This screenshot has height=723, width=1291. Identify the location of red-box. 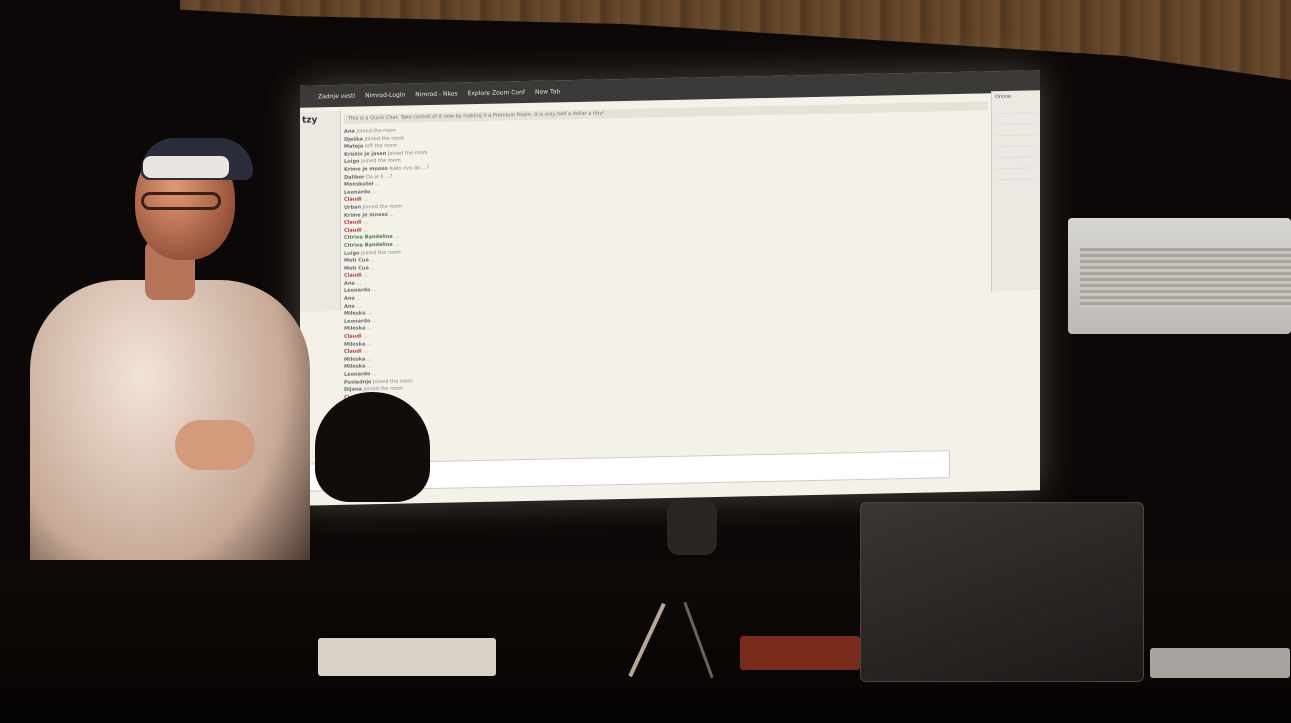
(800, 653).